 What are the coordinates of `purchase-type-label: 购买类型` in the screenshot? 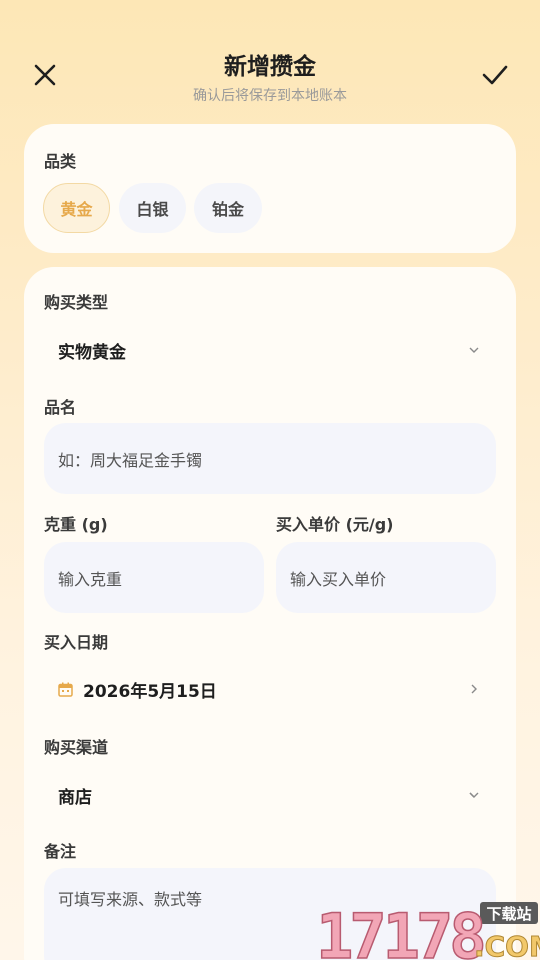 It's located at (76, 302).